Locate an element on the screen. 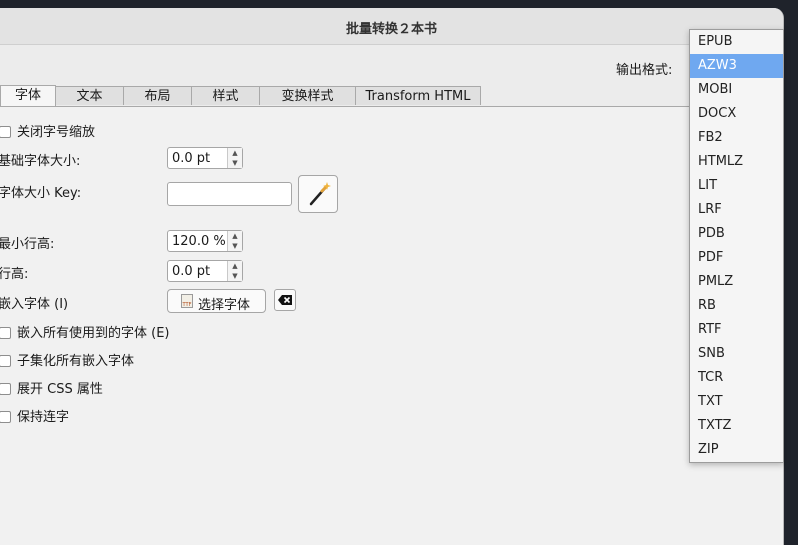  expand-css-checkbox: 展开 CSS 属性 is located at coordinates (51, 387).